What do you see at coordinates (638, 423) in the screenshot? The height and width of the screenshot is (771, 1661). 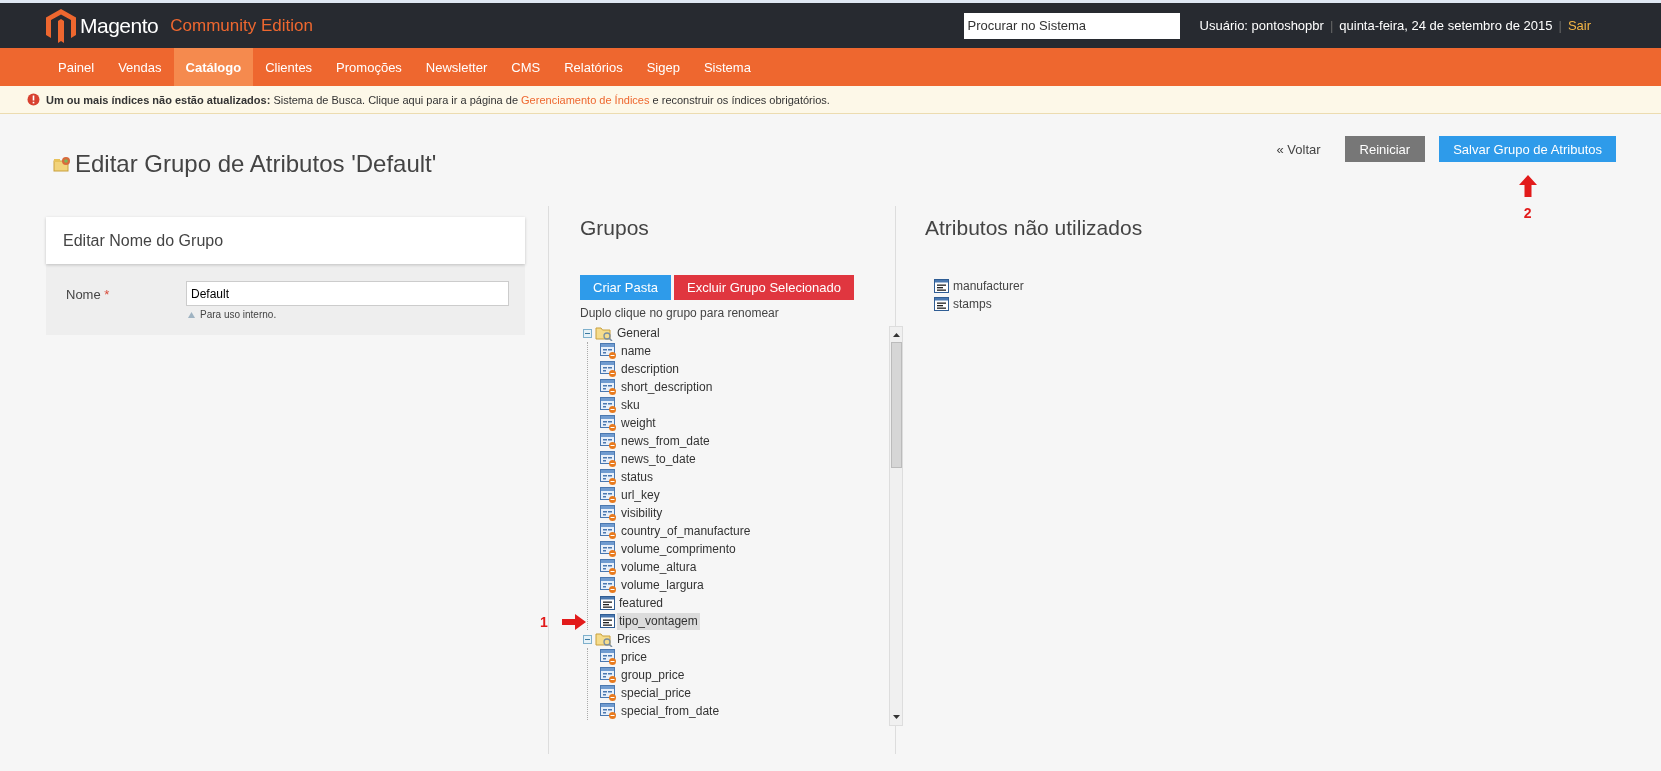 I see `attribute-item: weight` at bounding box center [638, 423].